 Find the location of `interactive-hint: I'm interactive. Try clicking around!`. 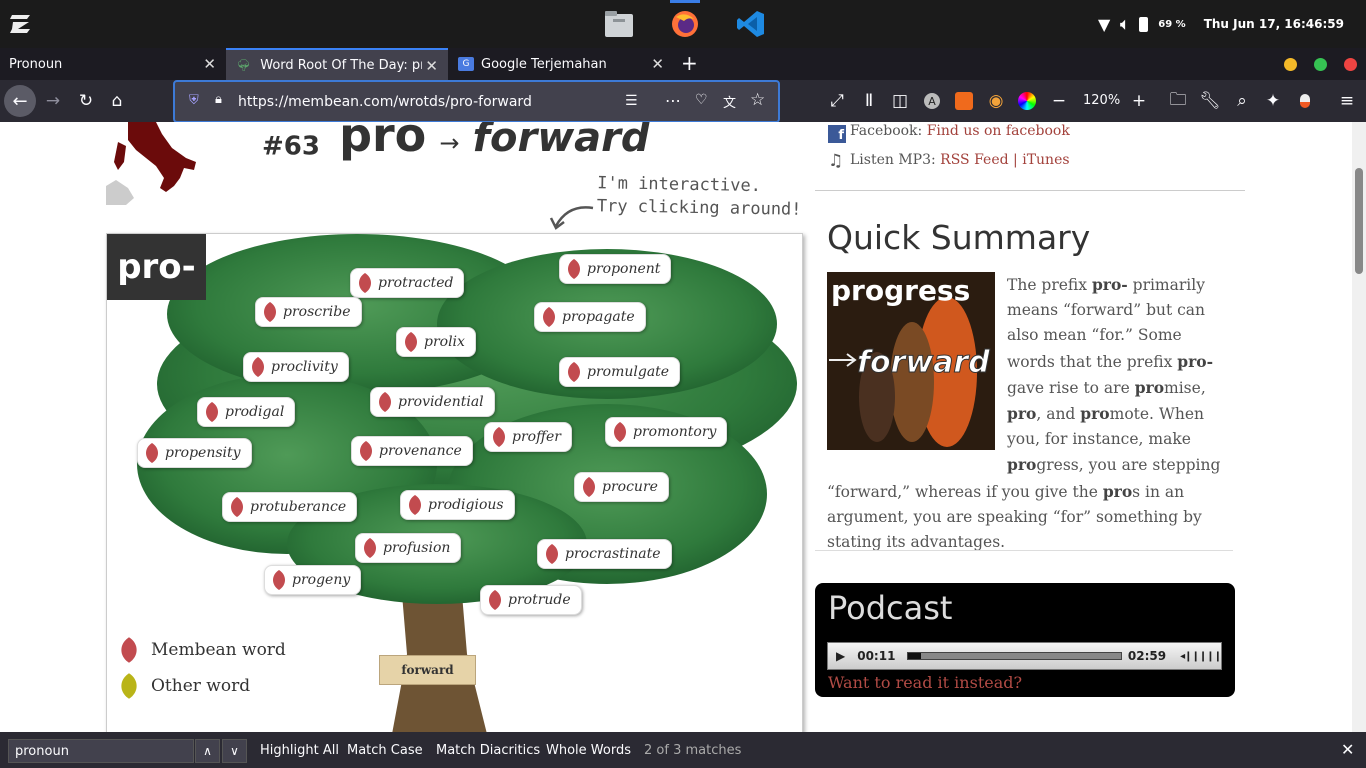

interactive-hint: I'm interactive. Try clicking around! is located at coordinates (699, 197).